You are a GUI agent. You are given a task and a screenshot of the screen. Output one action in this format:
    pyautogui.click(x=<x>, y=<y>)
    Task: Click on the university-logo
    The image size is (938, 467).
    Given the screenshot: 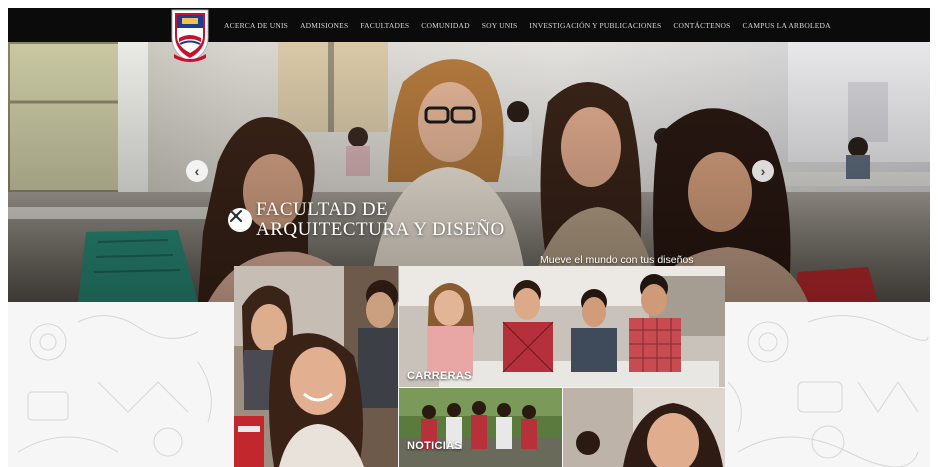 What is the action you would take?
    pyautogui.click(x=190, y=36)
    